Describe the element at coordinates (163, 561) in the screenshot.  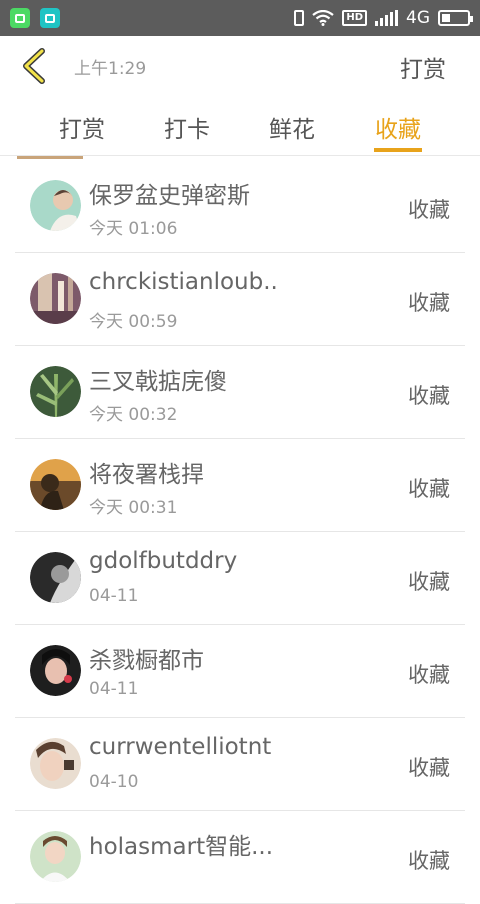
I see `user-name: gdolfbutddry` at that location.